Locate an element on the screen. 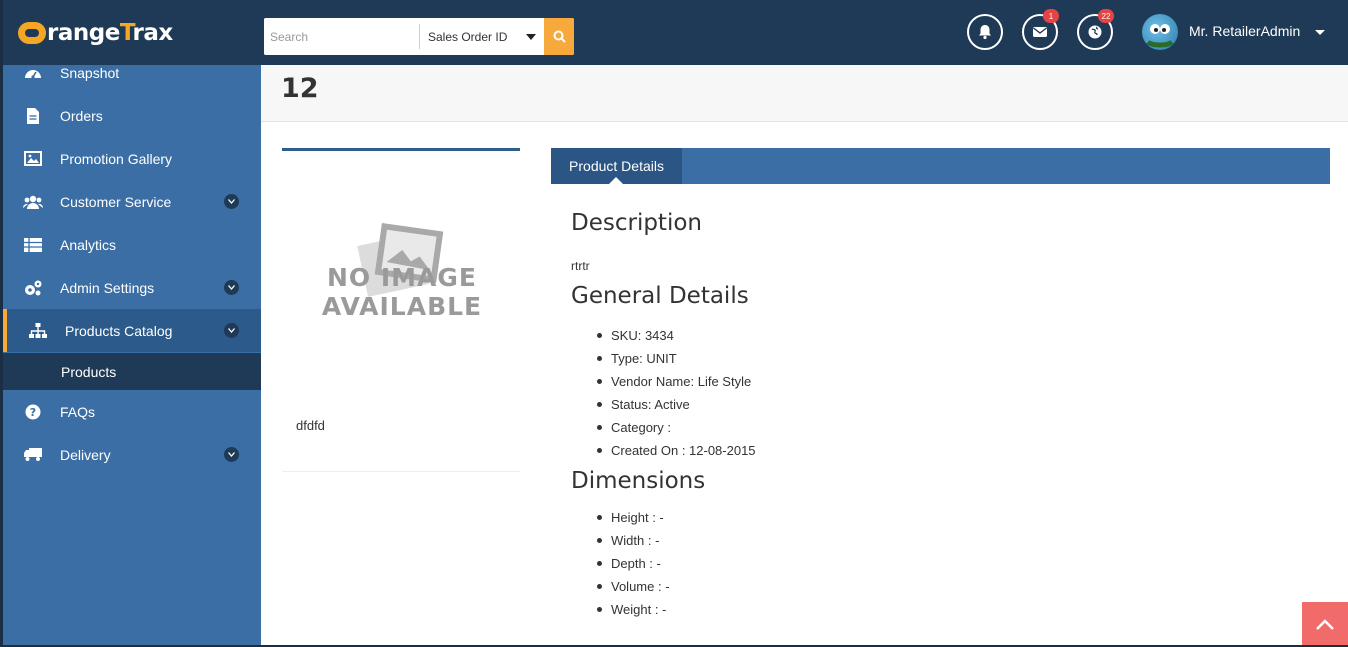 The width and height of the screenshot is (1348, 647). orangetrax-logo: rangeTrax is located at coordinates (95, 33).